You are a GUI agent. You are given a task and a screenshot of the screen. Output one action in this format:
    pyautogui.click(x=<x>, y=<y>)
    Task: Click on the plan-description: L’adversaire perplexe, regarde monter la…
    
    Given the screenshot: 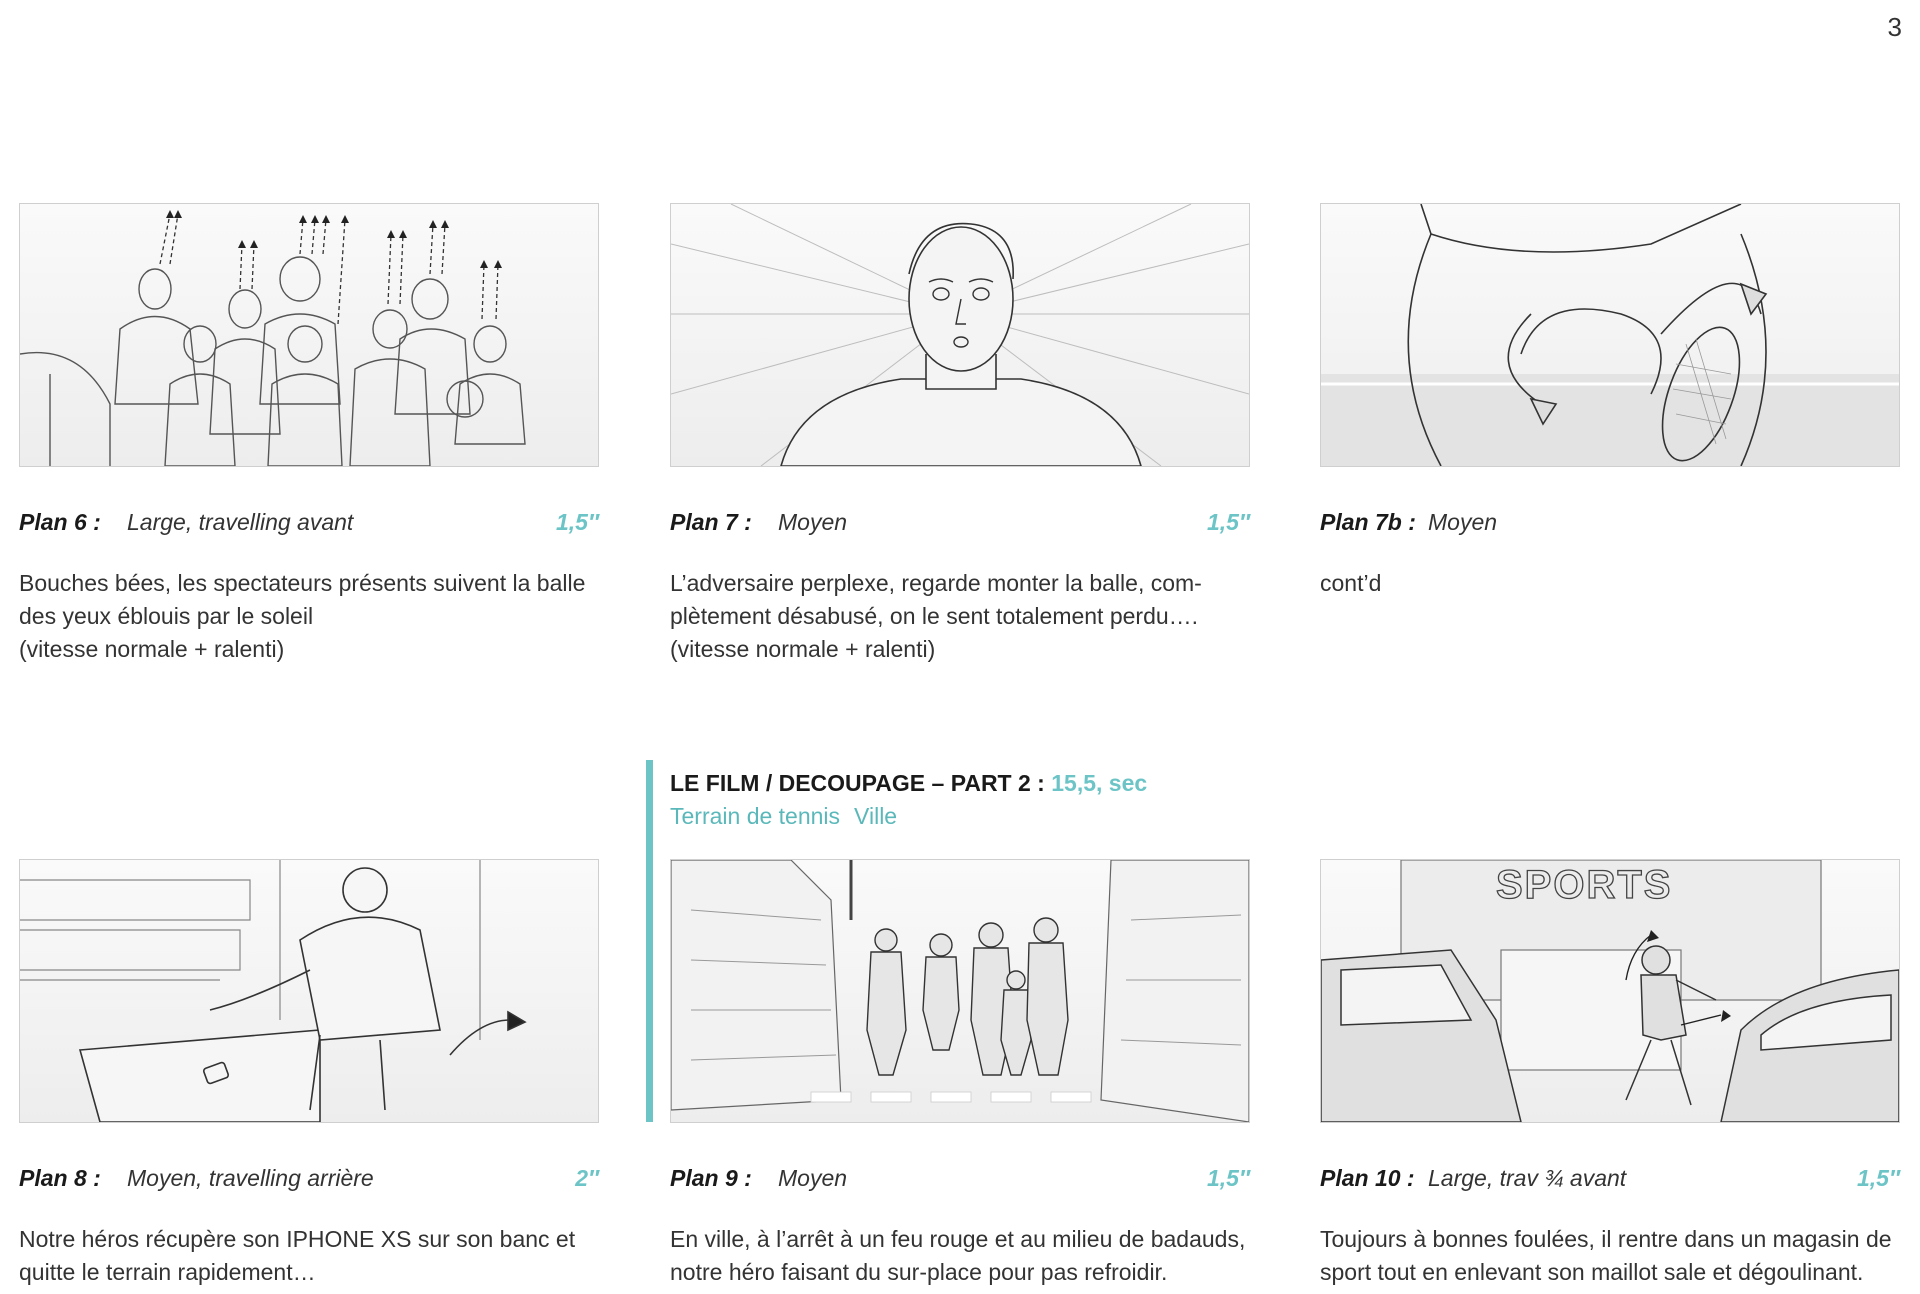 What is the action you would take?
    pyautogui.click(x=960, y=616)
    